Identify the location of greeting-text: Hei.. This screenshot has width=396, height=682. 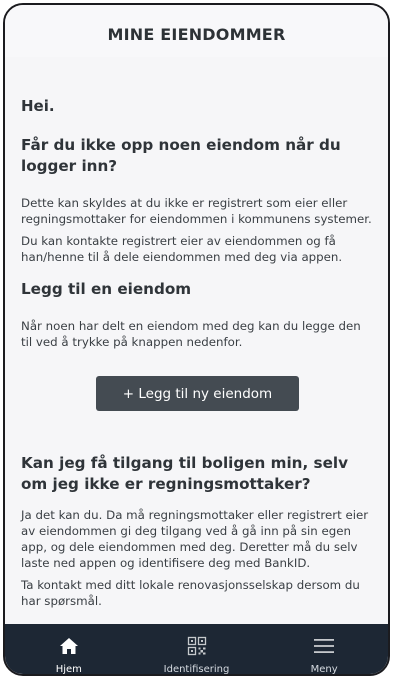
(38, 106).